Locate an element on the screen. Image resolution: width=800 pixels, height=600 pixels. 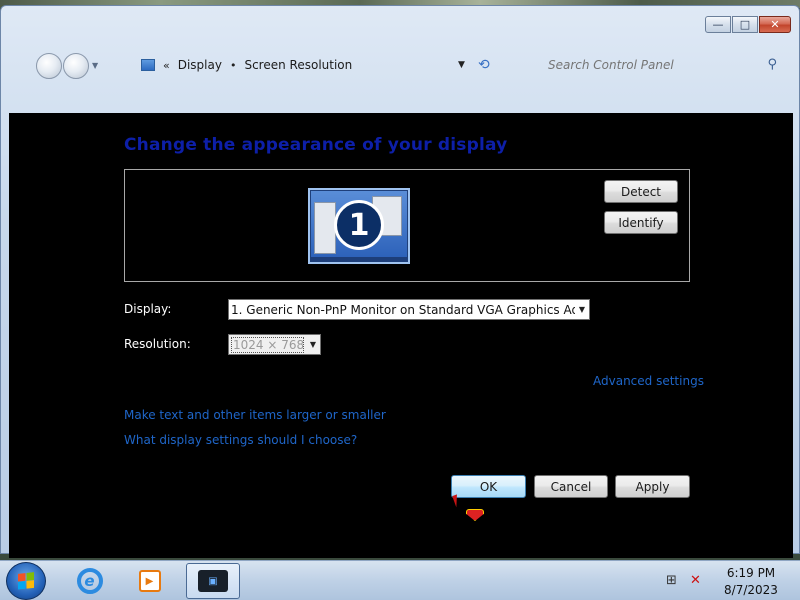
maximize-button: □ is located at coordinates (745, 24).